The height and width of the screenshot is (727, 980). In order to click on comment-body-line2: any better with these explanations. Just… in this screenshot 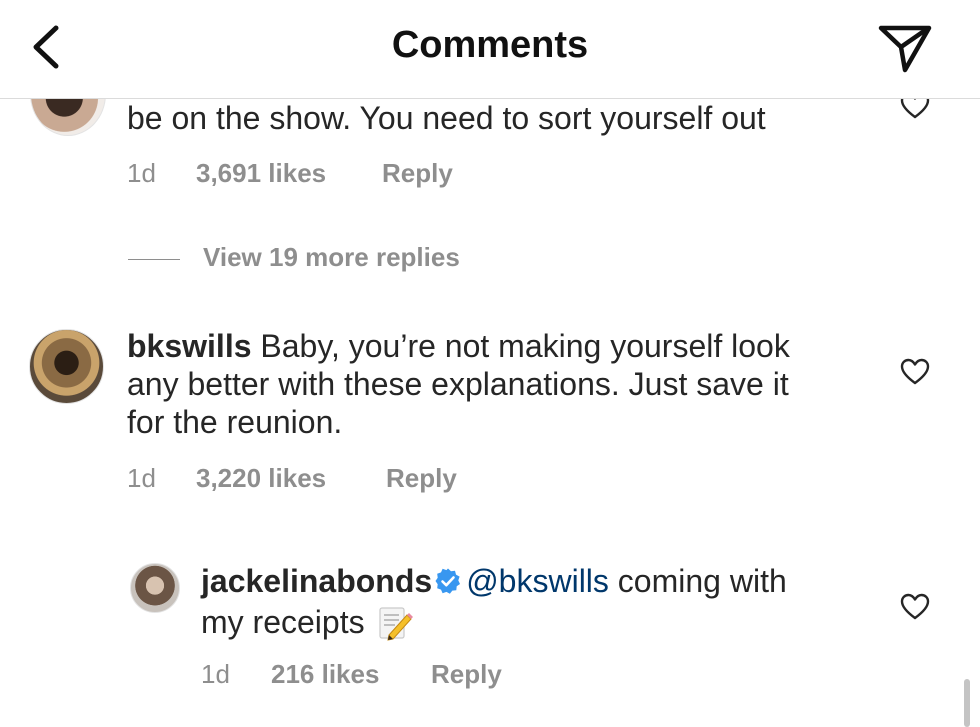, I will do `click(458, 384)`.